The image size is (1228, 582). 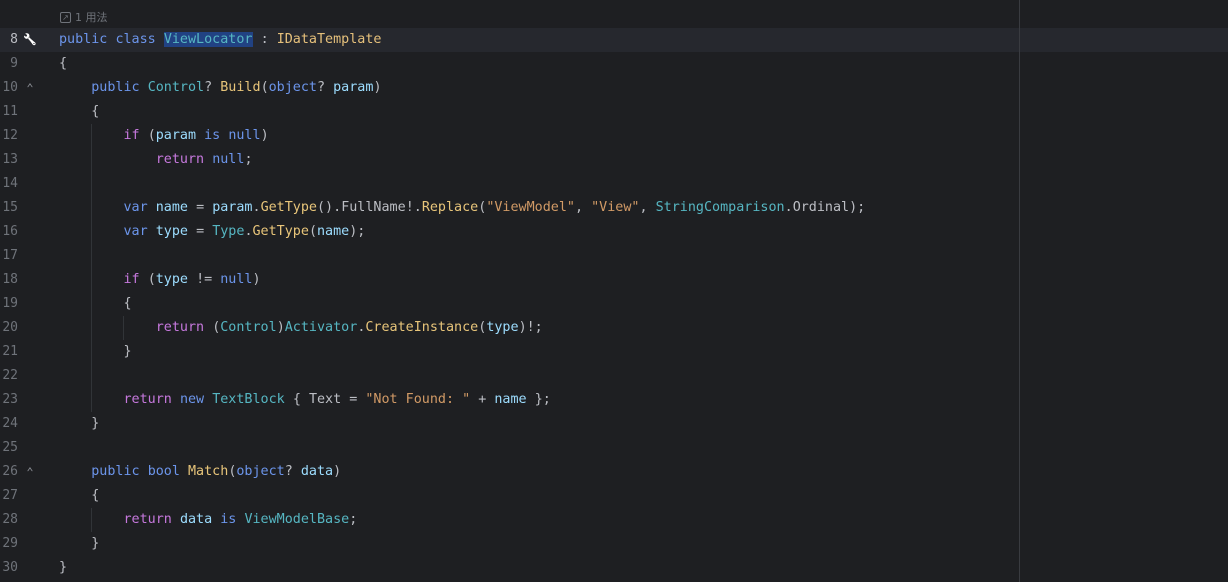 What do you see at coordinates (10, 303) in the screenshot?
I see `line-number: 19` at bounding box center [10, 303].